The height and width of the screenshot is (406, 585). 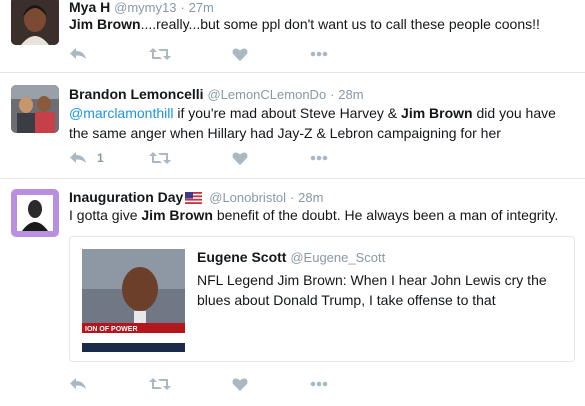 I want to click on user-handle: @Lonobristol, so click(x=247, y=197).